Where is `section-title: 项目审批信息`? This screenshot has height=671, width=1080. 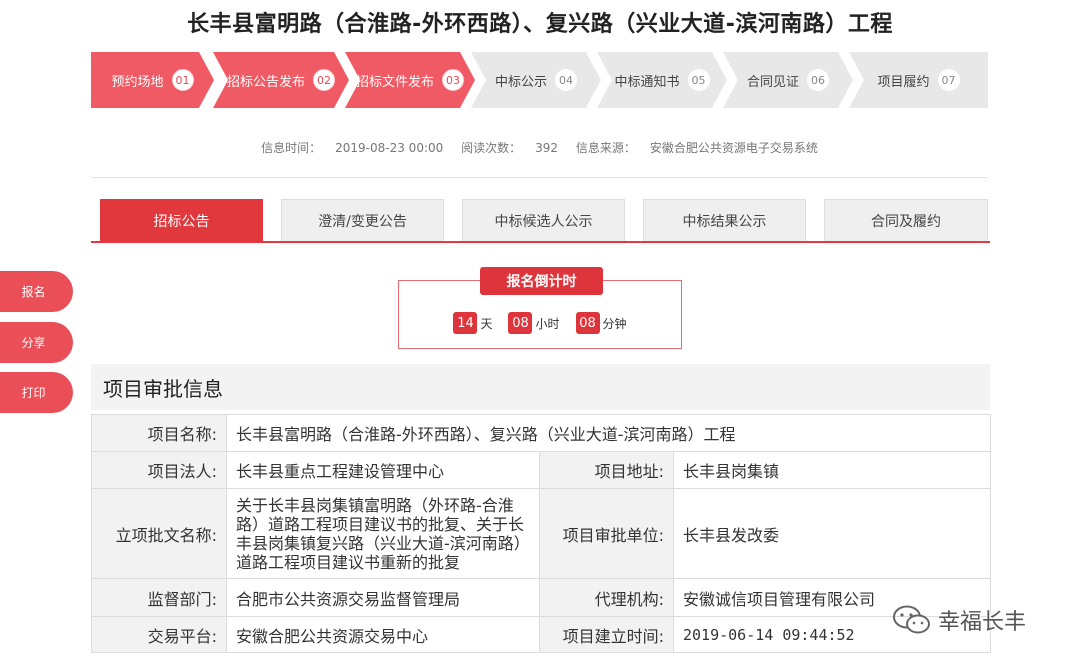
section-title: 项目审批信息 is located at coordinates (540, 387).